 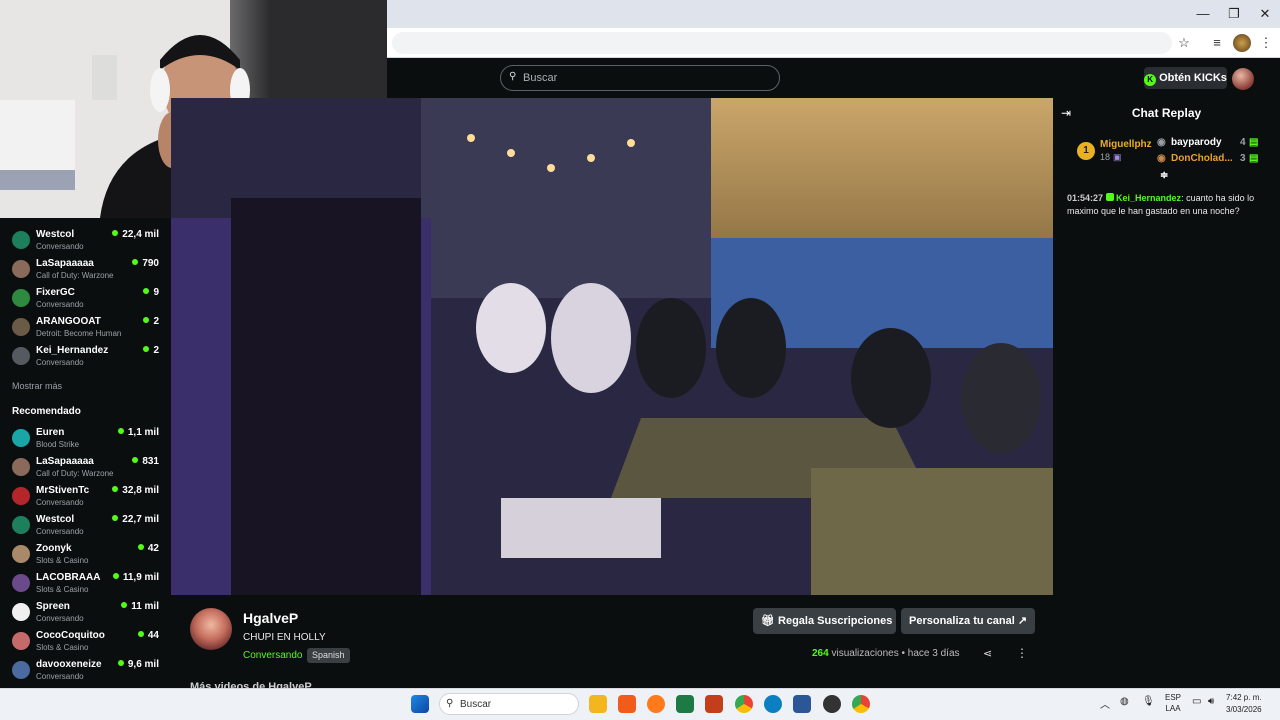 What do you see at coordinates (85, 496) in the screenshot?
I see `sidebar-item-mrstiventc: MrStivenTc Conversando 32,8 mil` at bounding box center [85, 496].